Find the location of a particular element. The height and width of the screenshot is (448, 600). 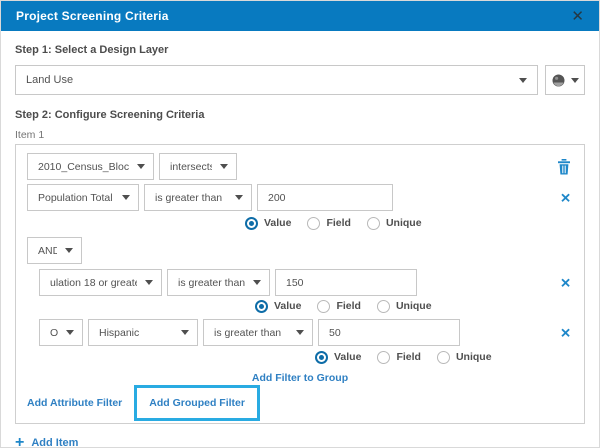

attribute-filter-row-2: ulation 18 or greater is greater than ✕ is located at coordinates (306, 282).